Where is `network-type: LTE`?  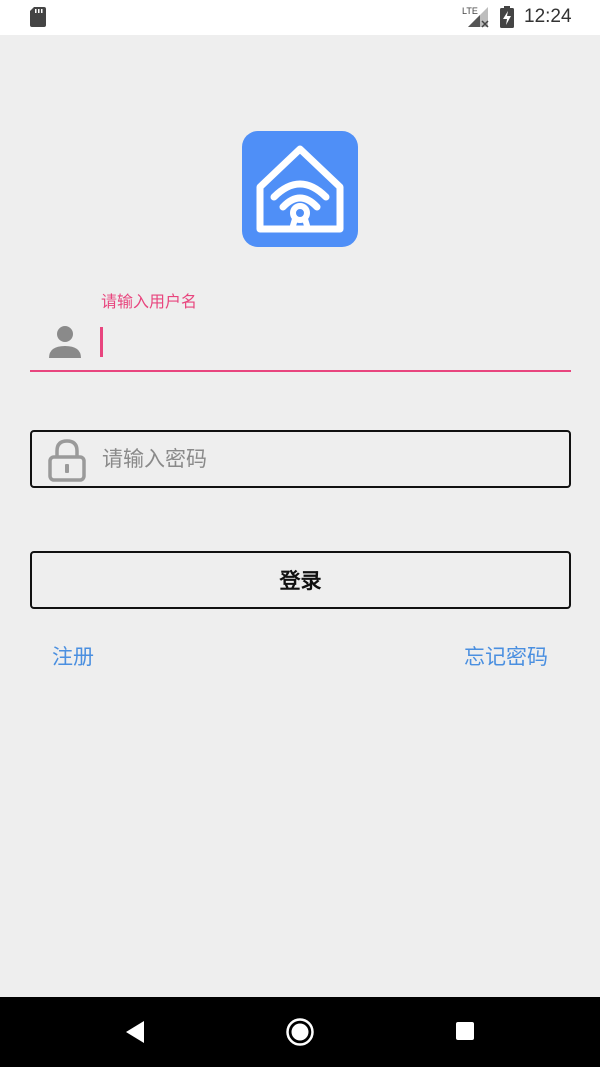
network-type: LTE is located at coordinates (470, 11).